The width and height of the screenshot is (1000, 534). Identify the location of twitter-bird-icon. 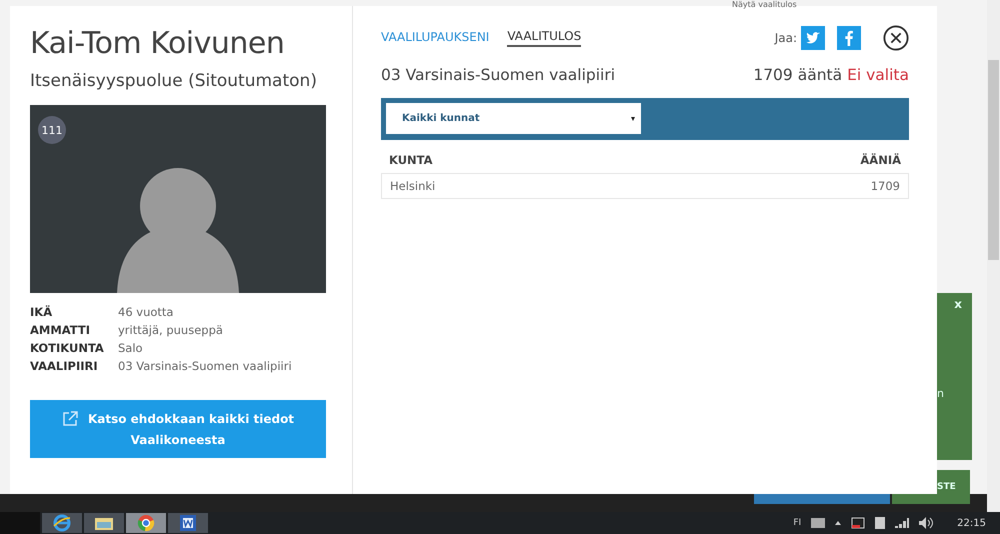
(813, 38).